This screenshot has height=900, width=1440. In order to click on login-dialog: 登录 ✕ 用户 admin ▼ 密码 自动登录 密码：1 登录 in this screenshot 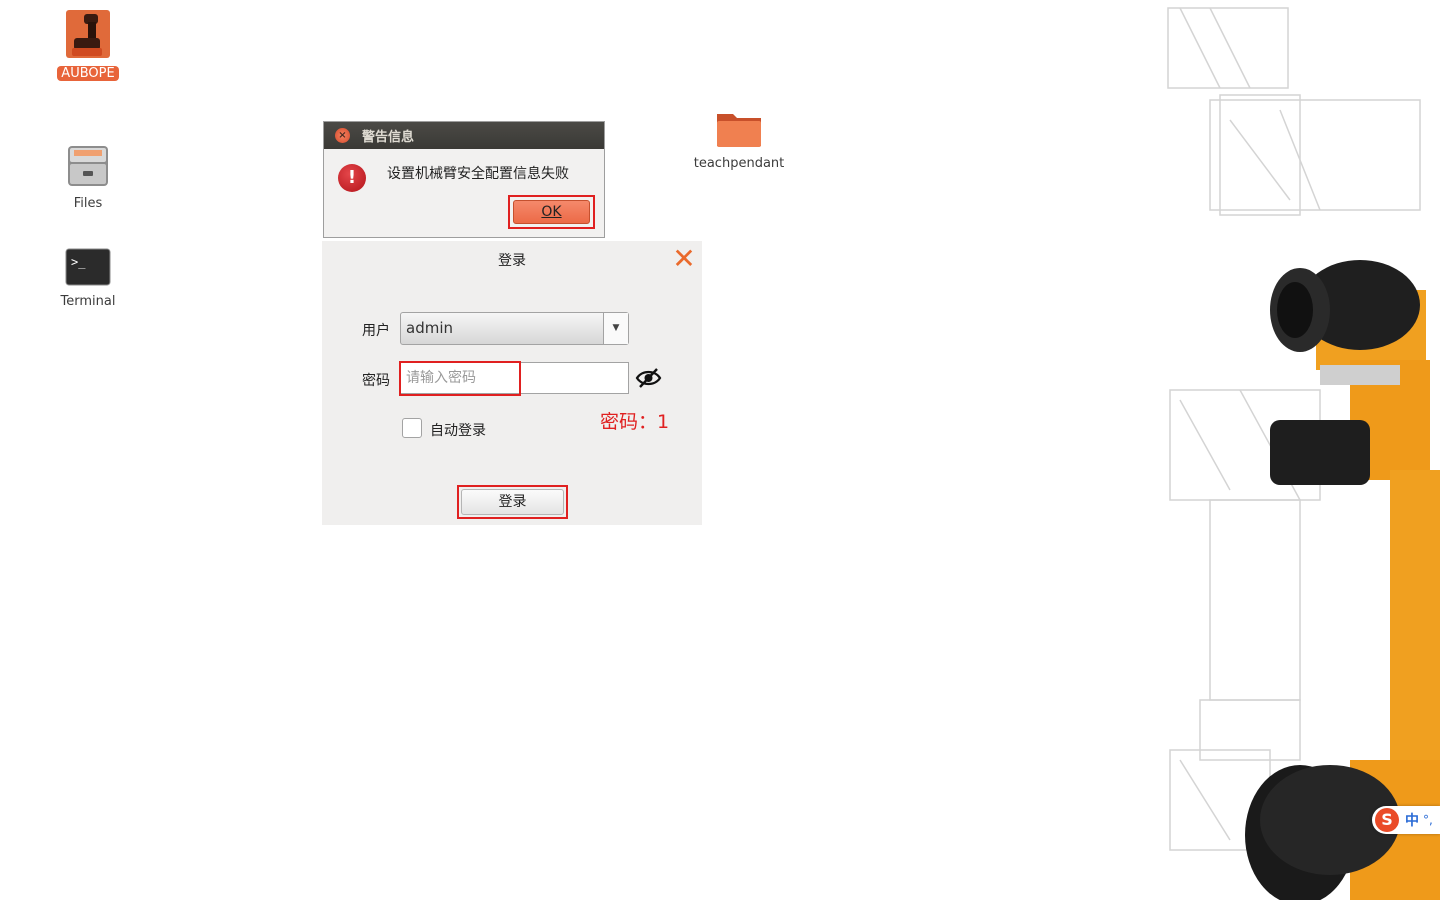, I will do `click(512, 383)`.